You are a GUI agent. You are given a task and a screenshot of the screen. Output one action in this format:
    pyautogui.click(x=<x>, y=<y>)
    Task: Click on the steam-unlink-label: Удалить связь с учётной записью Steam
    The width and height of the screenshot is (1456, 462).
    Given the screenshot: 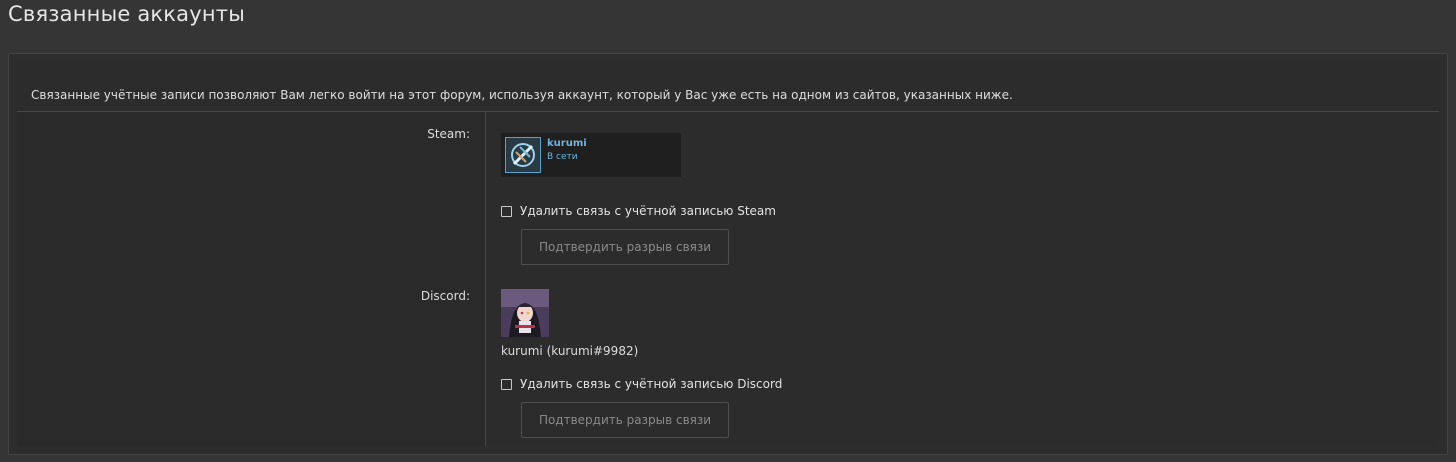 What is the action you would take?
    pyautogui.click(x=648, y=211)
    